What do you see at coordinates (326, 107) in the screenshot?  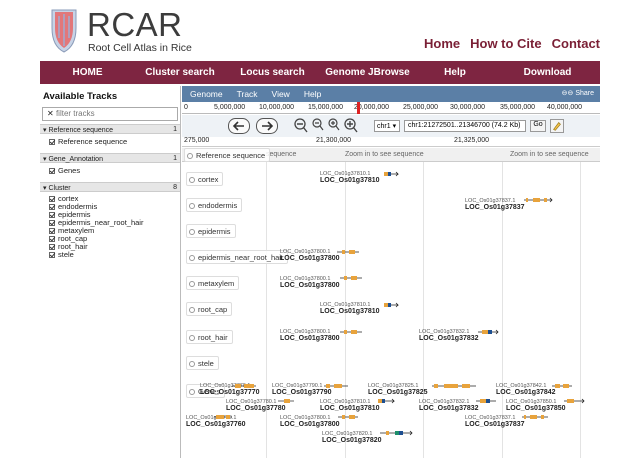 I see `overview-tick: 15,000,000` at bounding box center [326, 107].